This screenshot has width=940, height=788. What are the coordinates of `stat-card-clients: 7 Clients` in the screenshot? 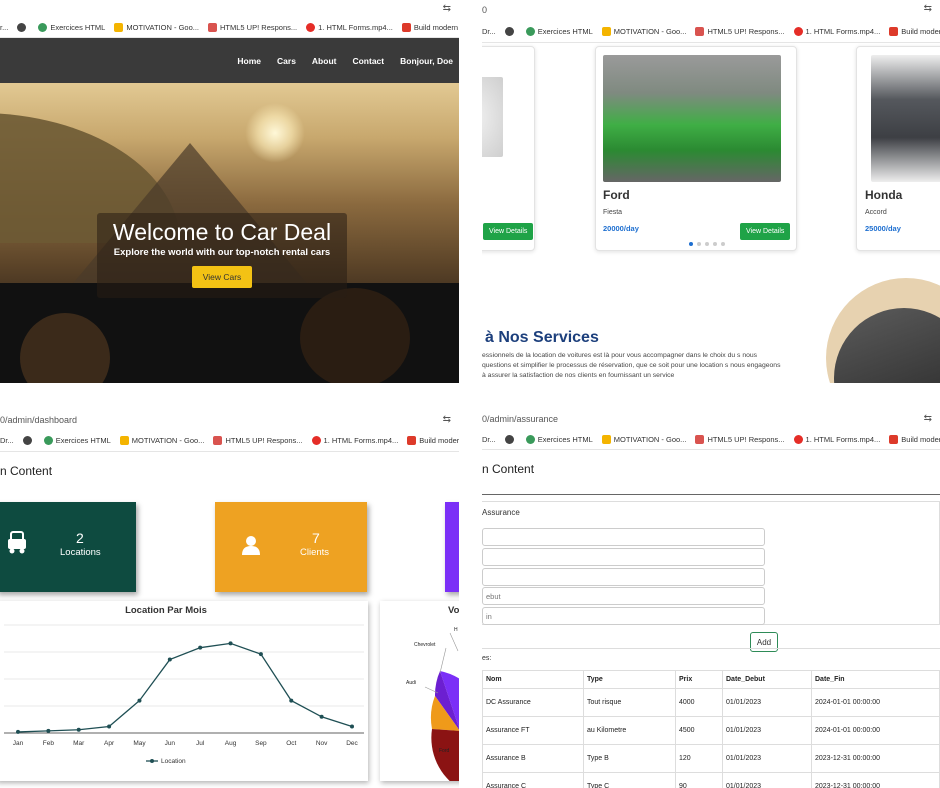 It's located at (291, 547).